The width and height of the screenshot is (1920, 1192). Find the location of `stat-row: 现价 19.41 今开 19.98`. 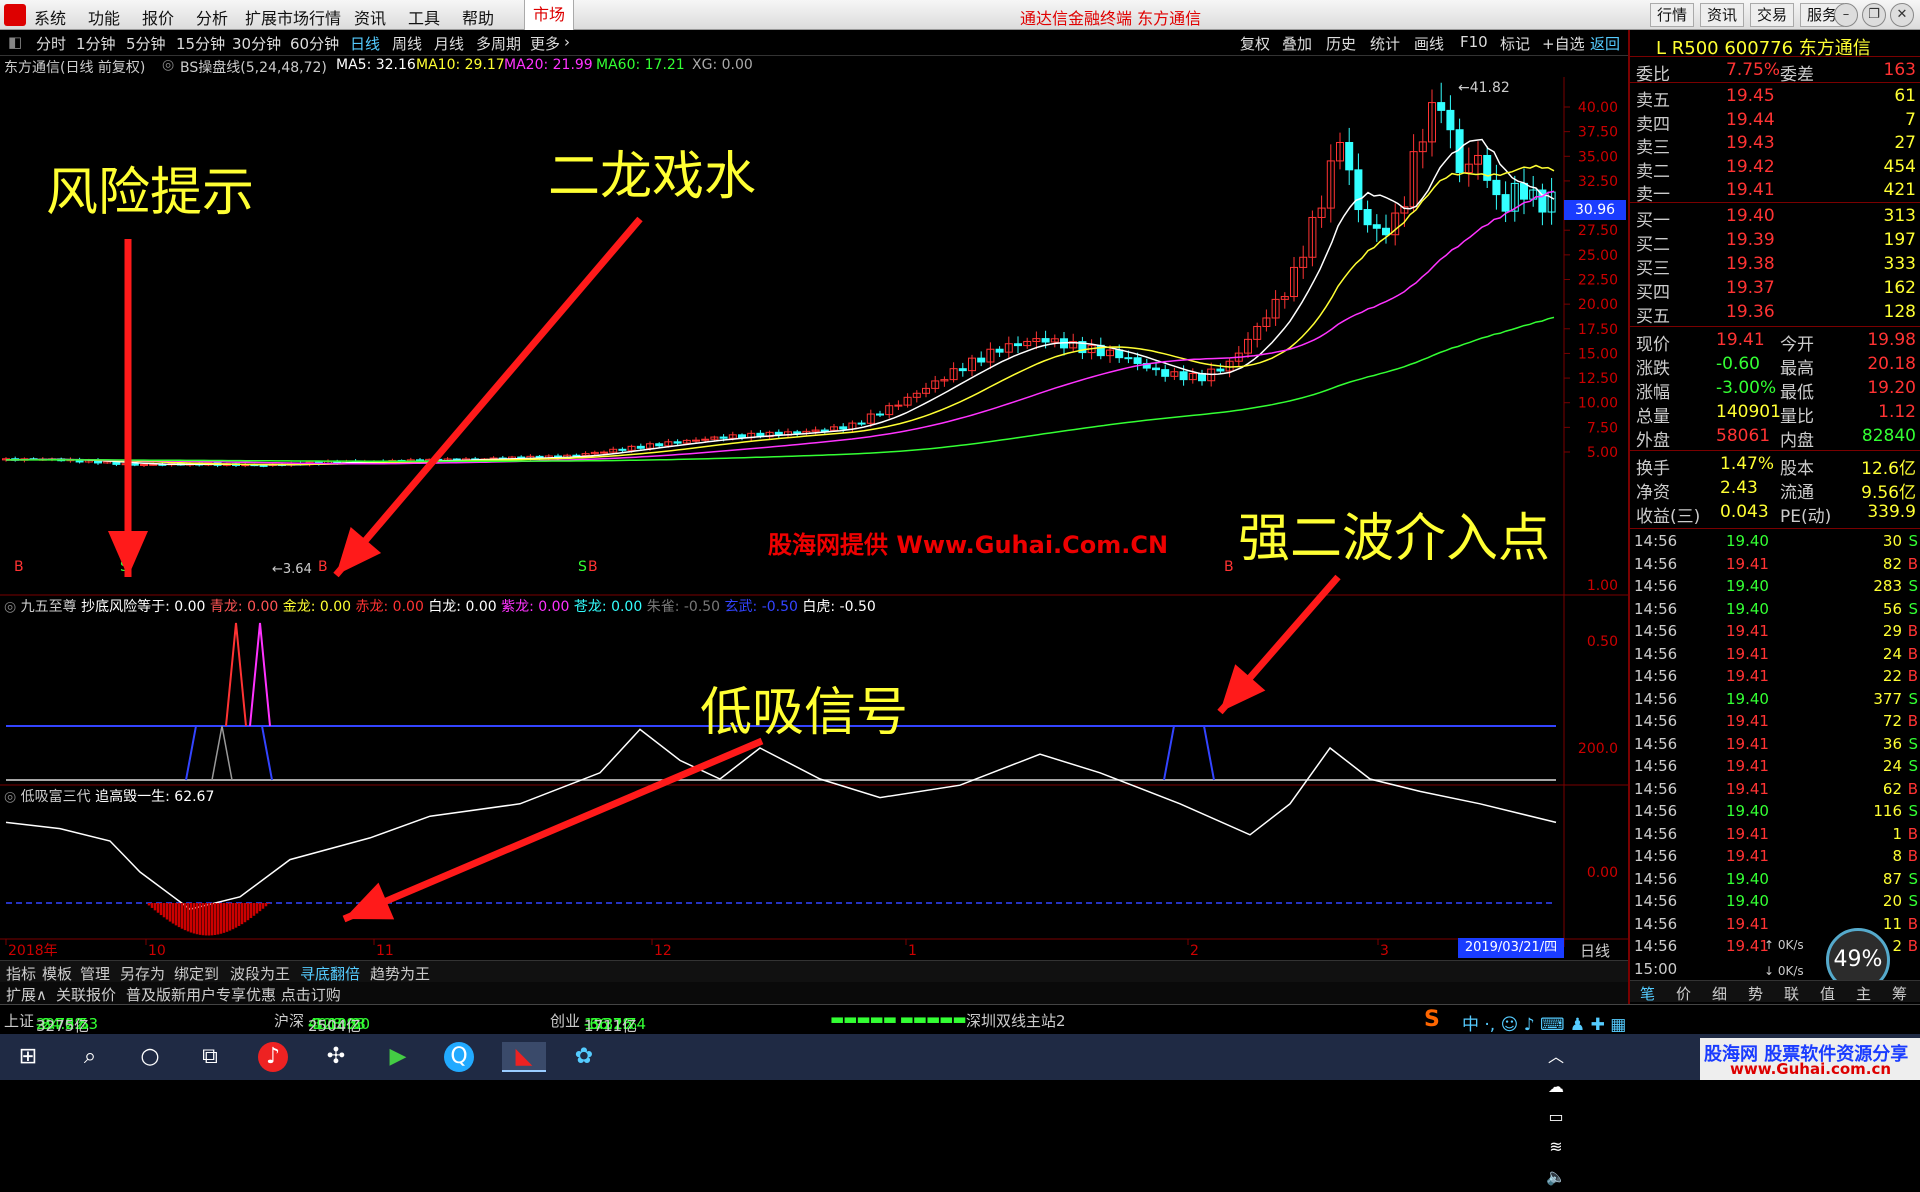

stat-row: 现价 19.41 今开 19.98 is located at coordinates (1775, 341).